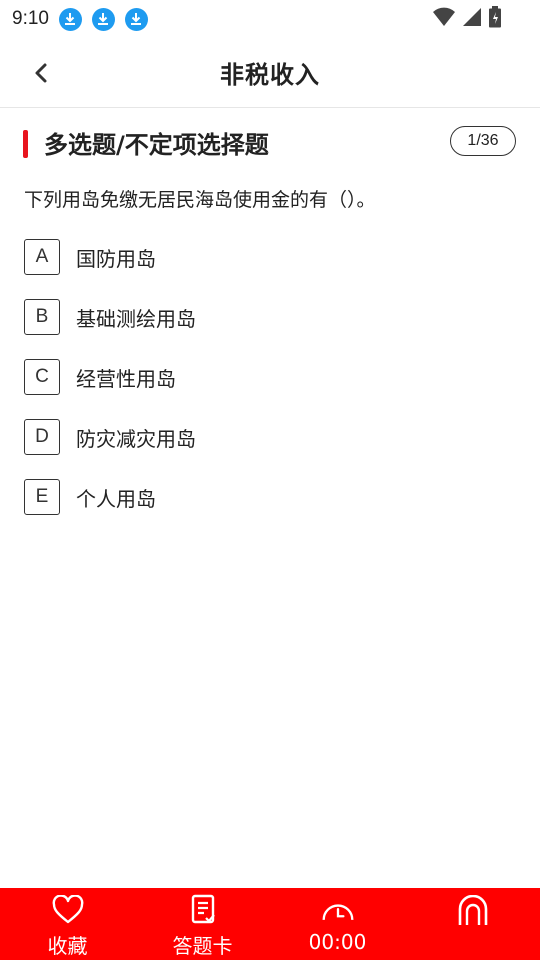 The width and height of the screenshot is (540, 960). What do you see at coordinates (202, 946) in the screenshot?
I see `tab-label: 答题卡` at bounding box center [202, 946].